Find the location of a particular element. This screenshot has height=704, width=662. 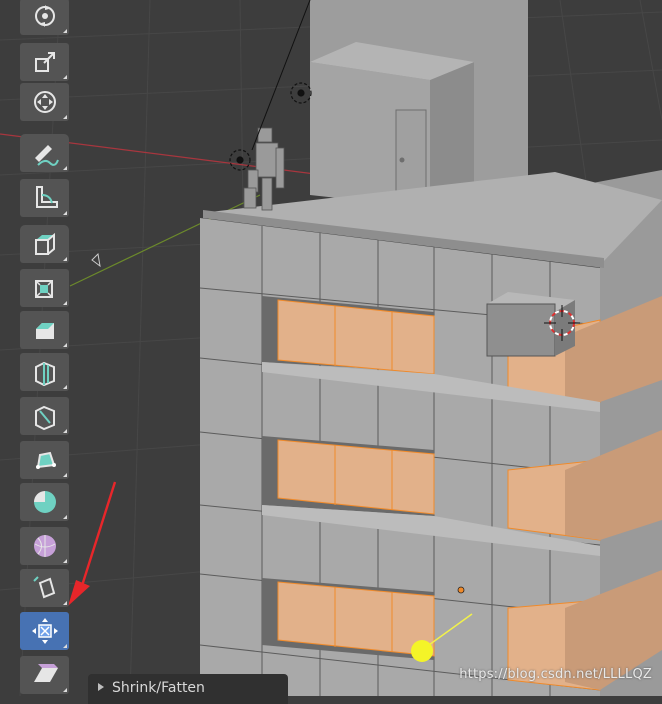

loop-cut-icon is located at coordinates (44, 374).